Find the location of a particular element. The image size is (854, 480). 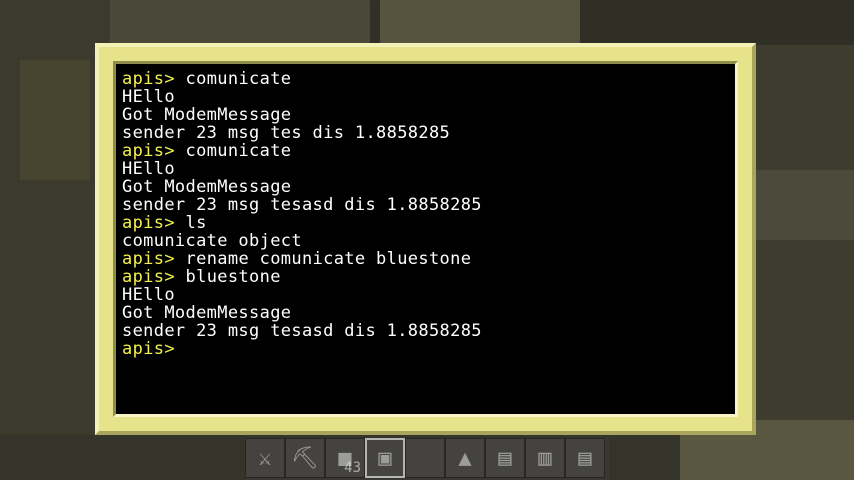

modem-icon: ▲ is located at coordinates (465, 458).